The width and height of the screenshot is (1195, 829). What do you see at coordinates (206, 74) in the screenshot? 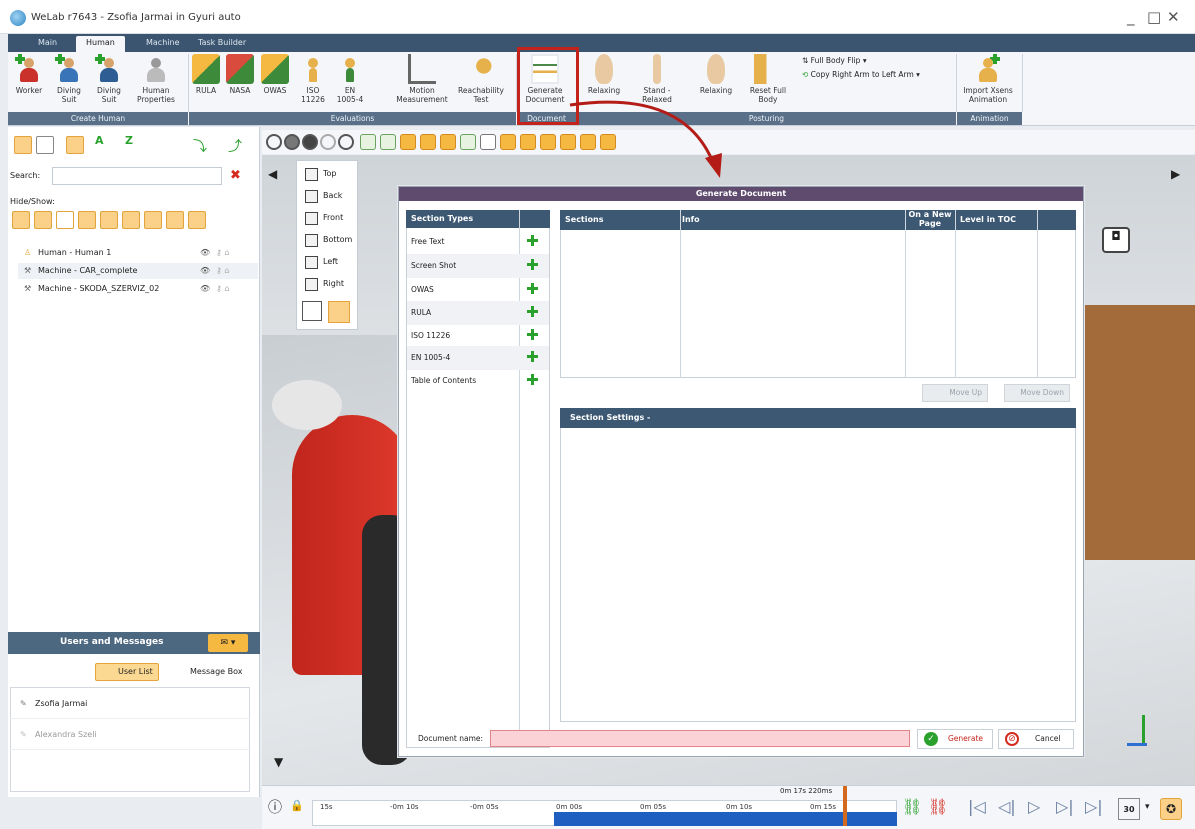
I see `rula-button: RULA` at bounding box center [206, 74].